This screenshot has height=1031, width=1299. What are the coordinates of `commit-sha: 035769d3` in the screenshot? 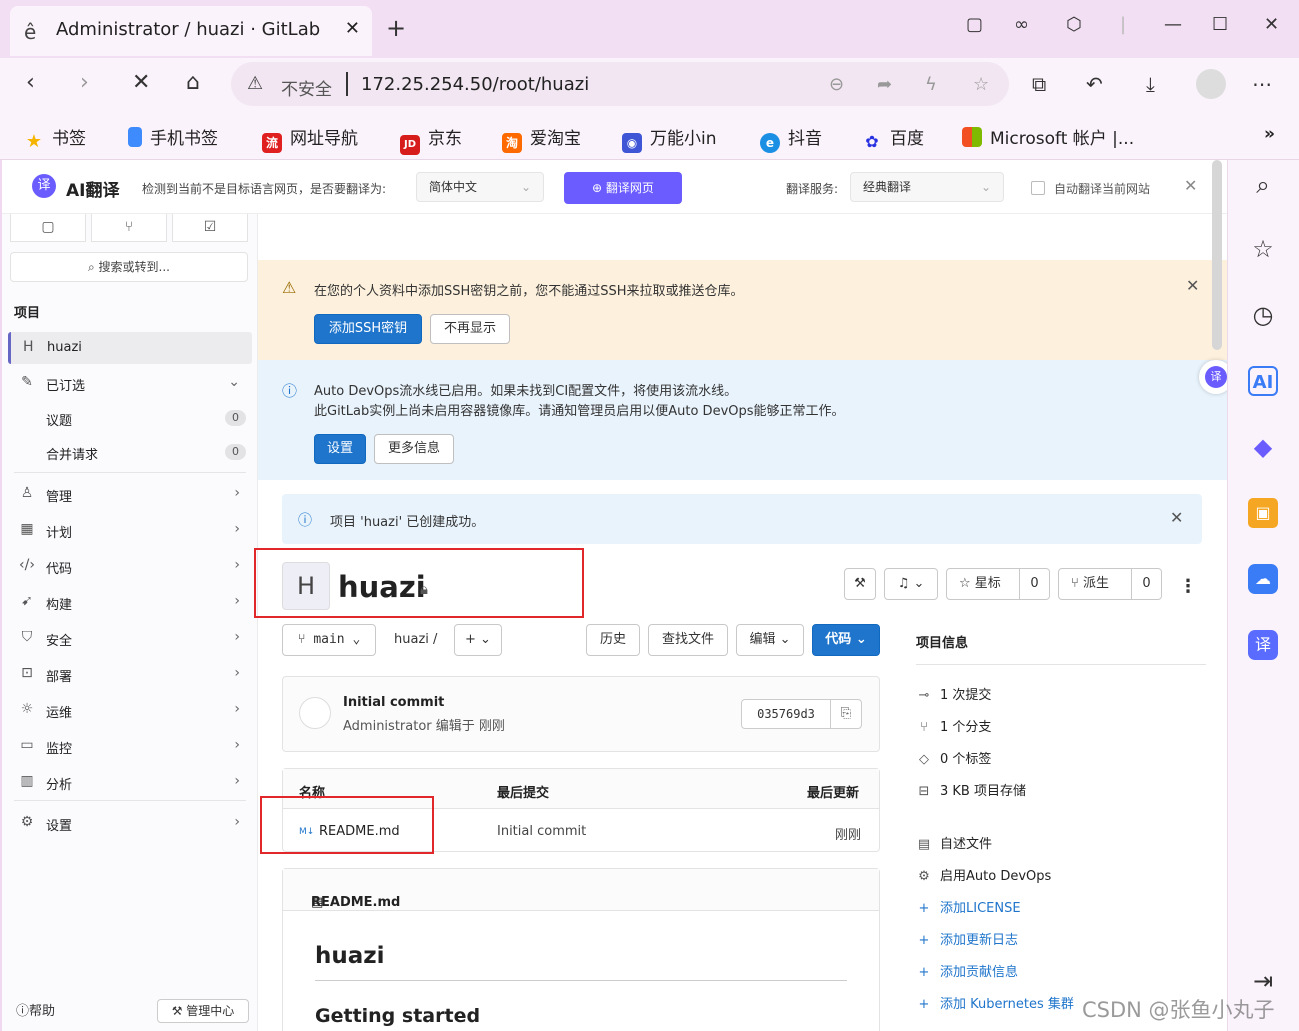 It's located at (786, 714).